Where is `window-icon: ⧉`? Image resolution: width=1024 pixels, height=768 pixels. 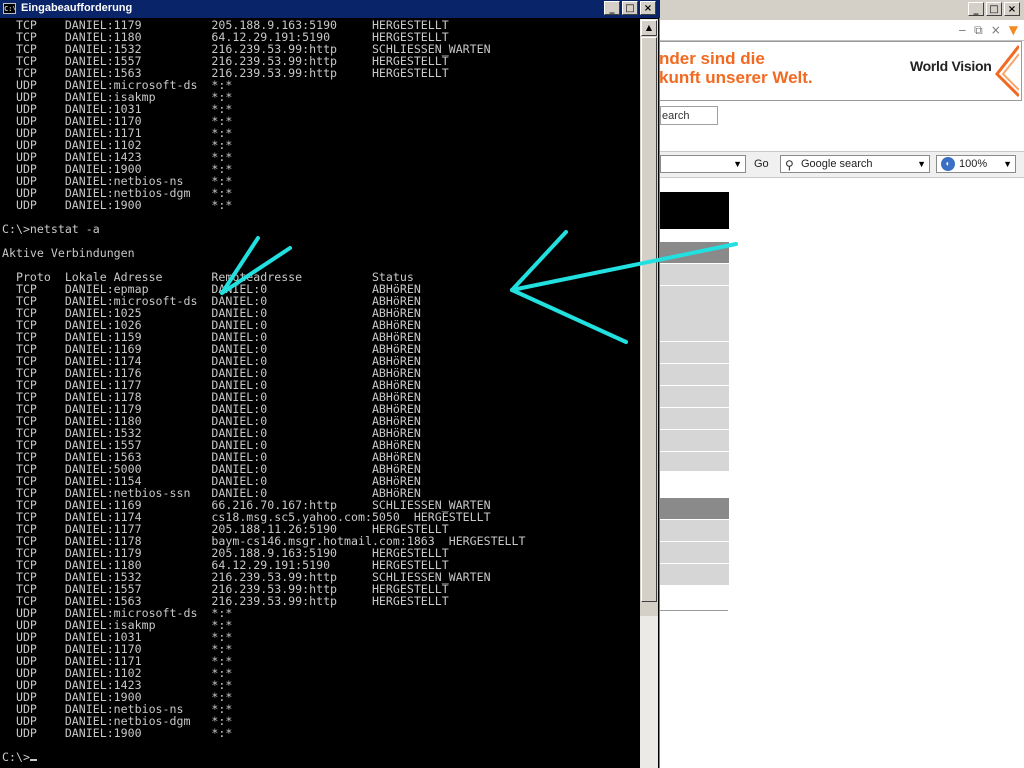
window-icon: ⧉ is located at coordinates (978, 30).